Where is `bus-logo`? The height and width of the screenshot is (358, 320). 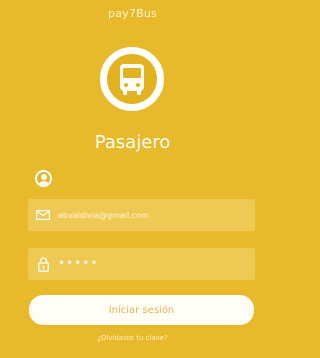 bus-logo is located at coordinates (132, 79).